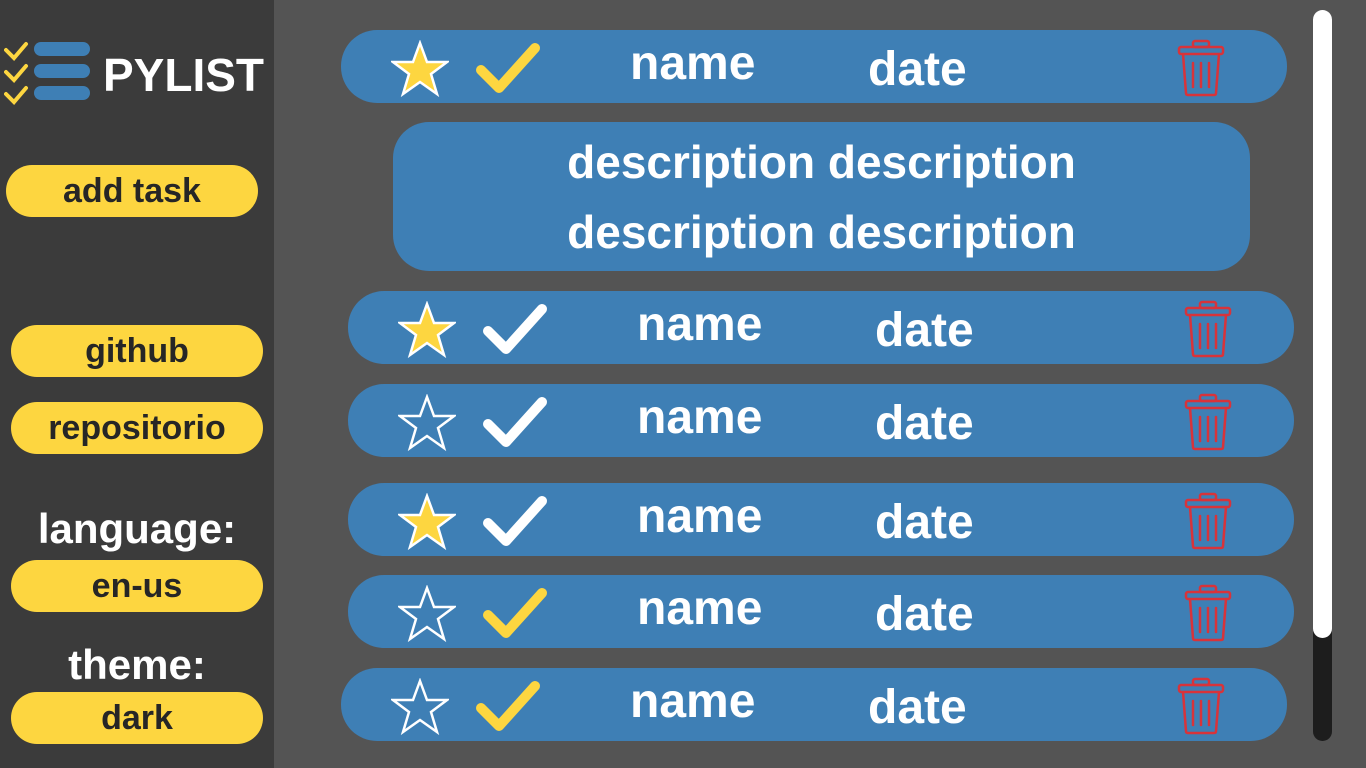 The height and width of the screenshot is (768, 1366). I want to click on scrollbar-thumb, so click(1322, 324).